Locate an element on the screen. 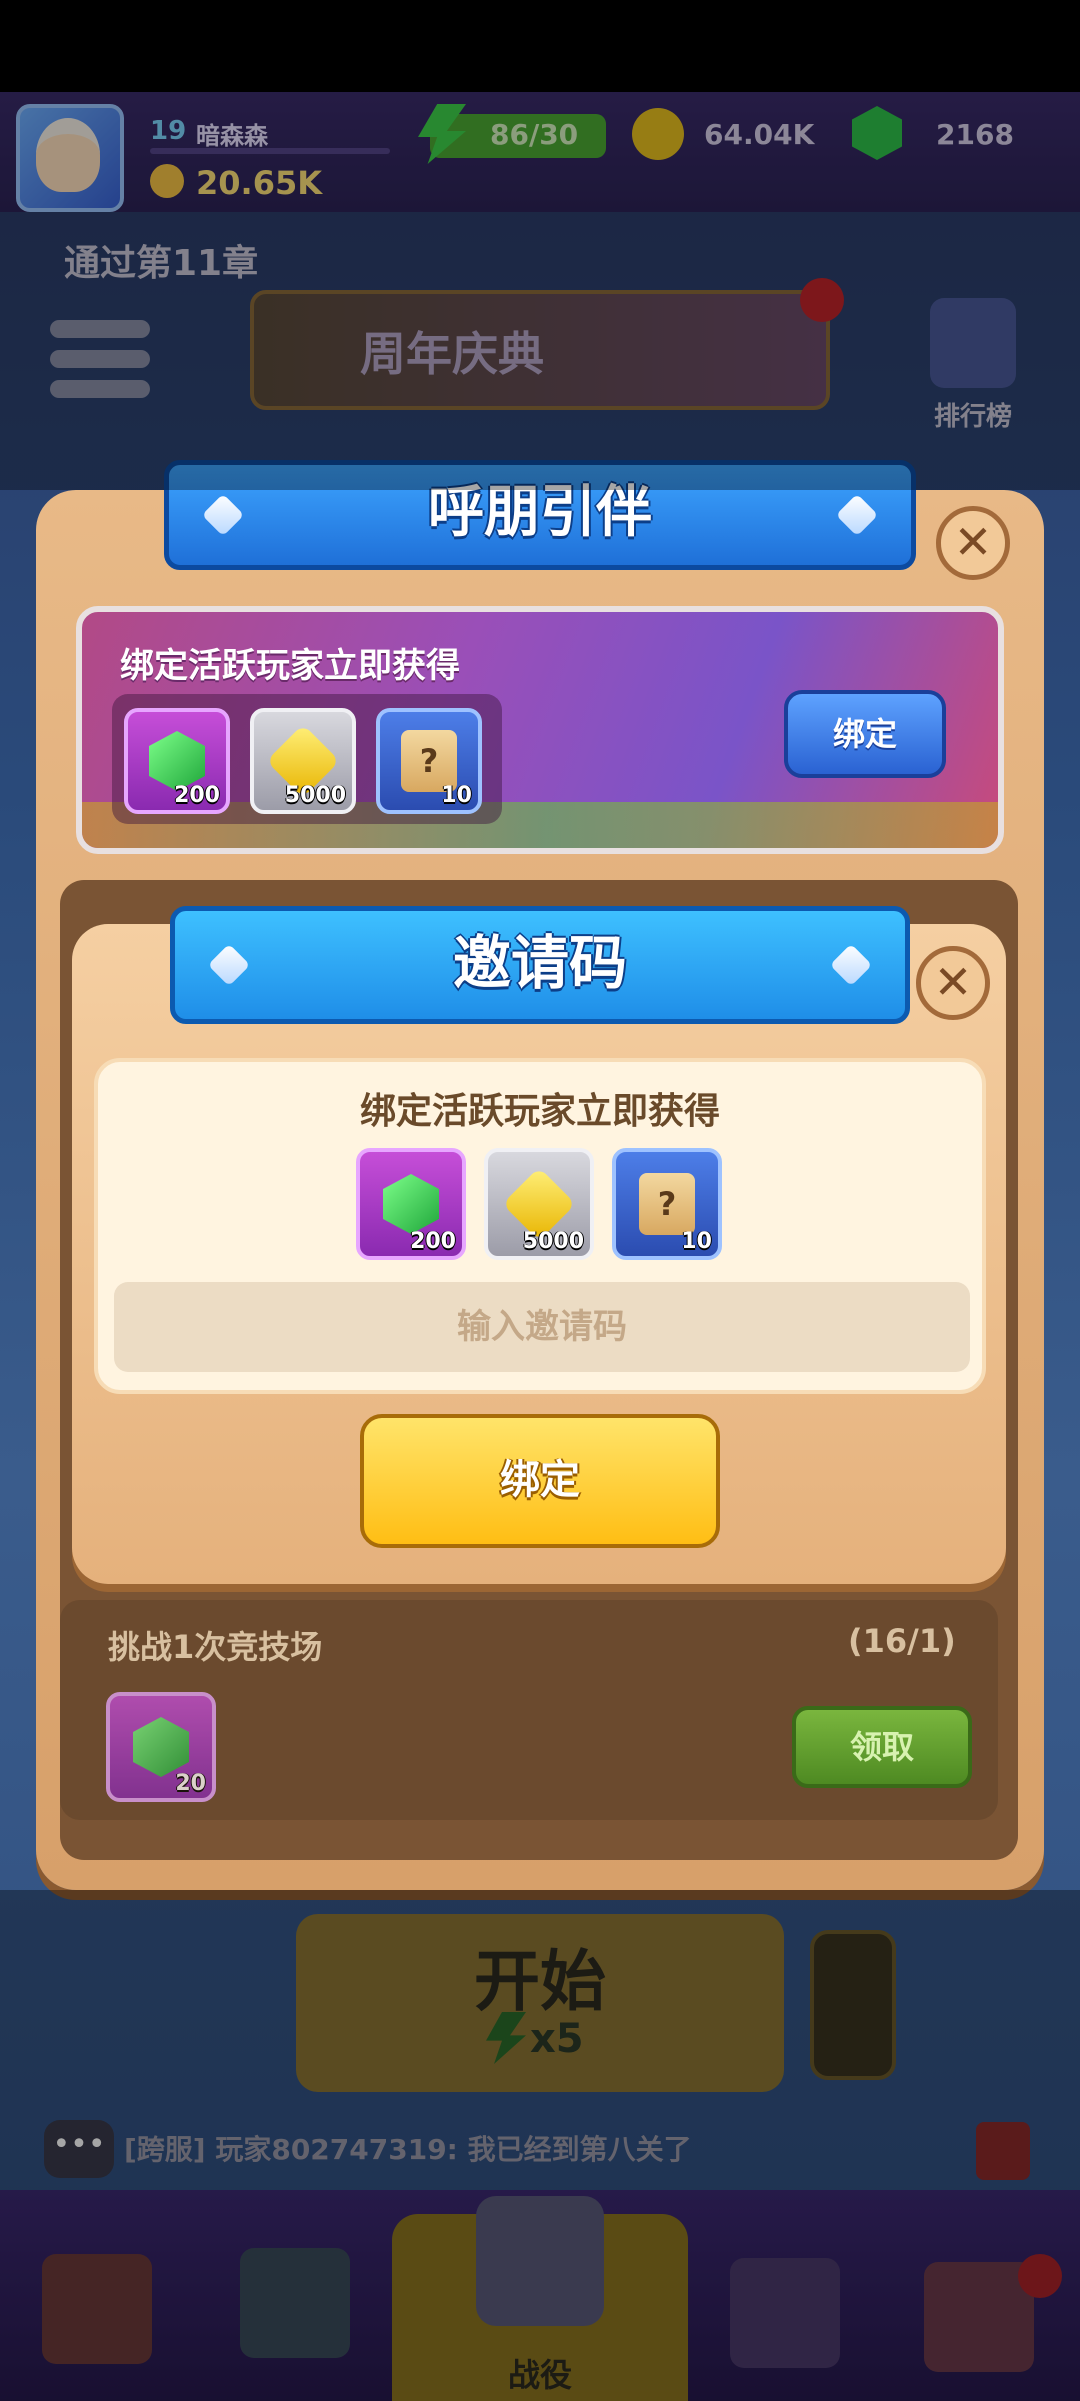 This screenshot has height=2401, width=1080. banner-bind-button: 绑定 is located at coordinates (865, 734).